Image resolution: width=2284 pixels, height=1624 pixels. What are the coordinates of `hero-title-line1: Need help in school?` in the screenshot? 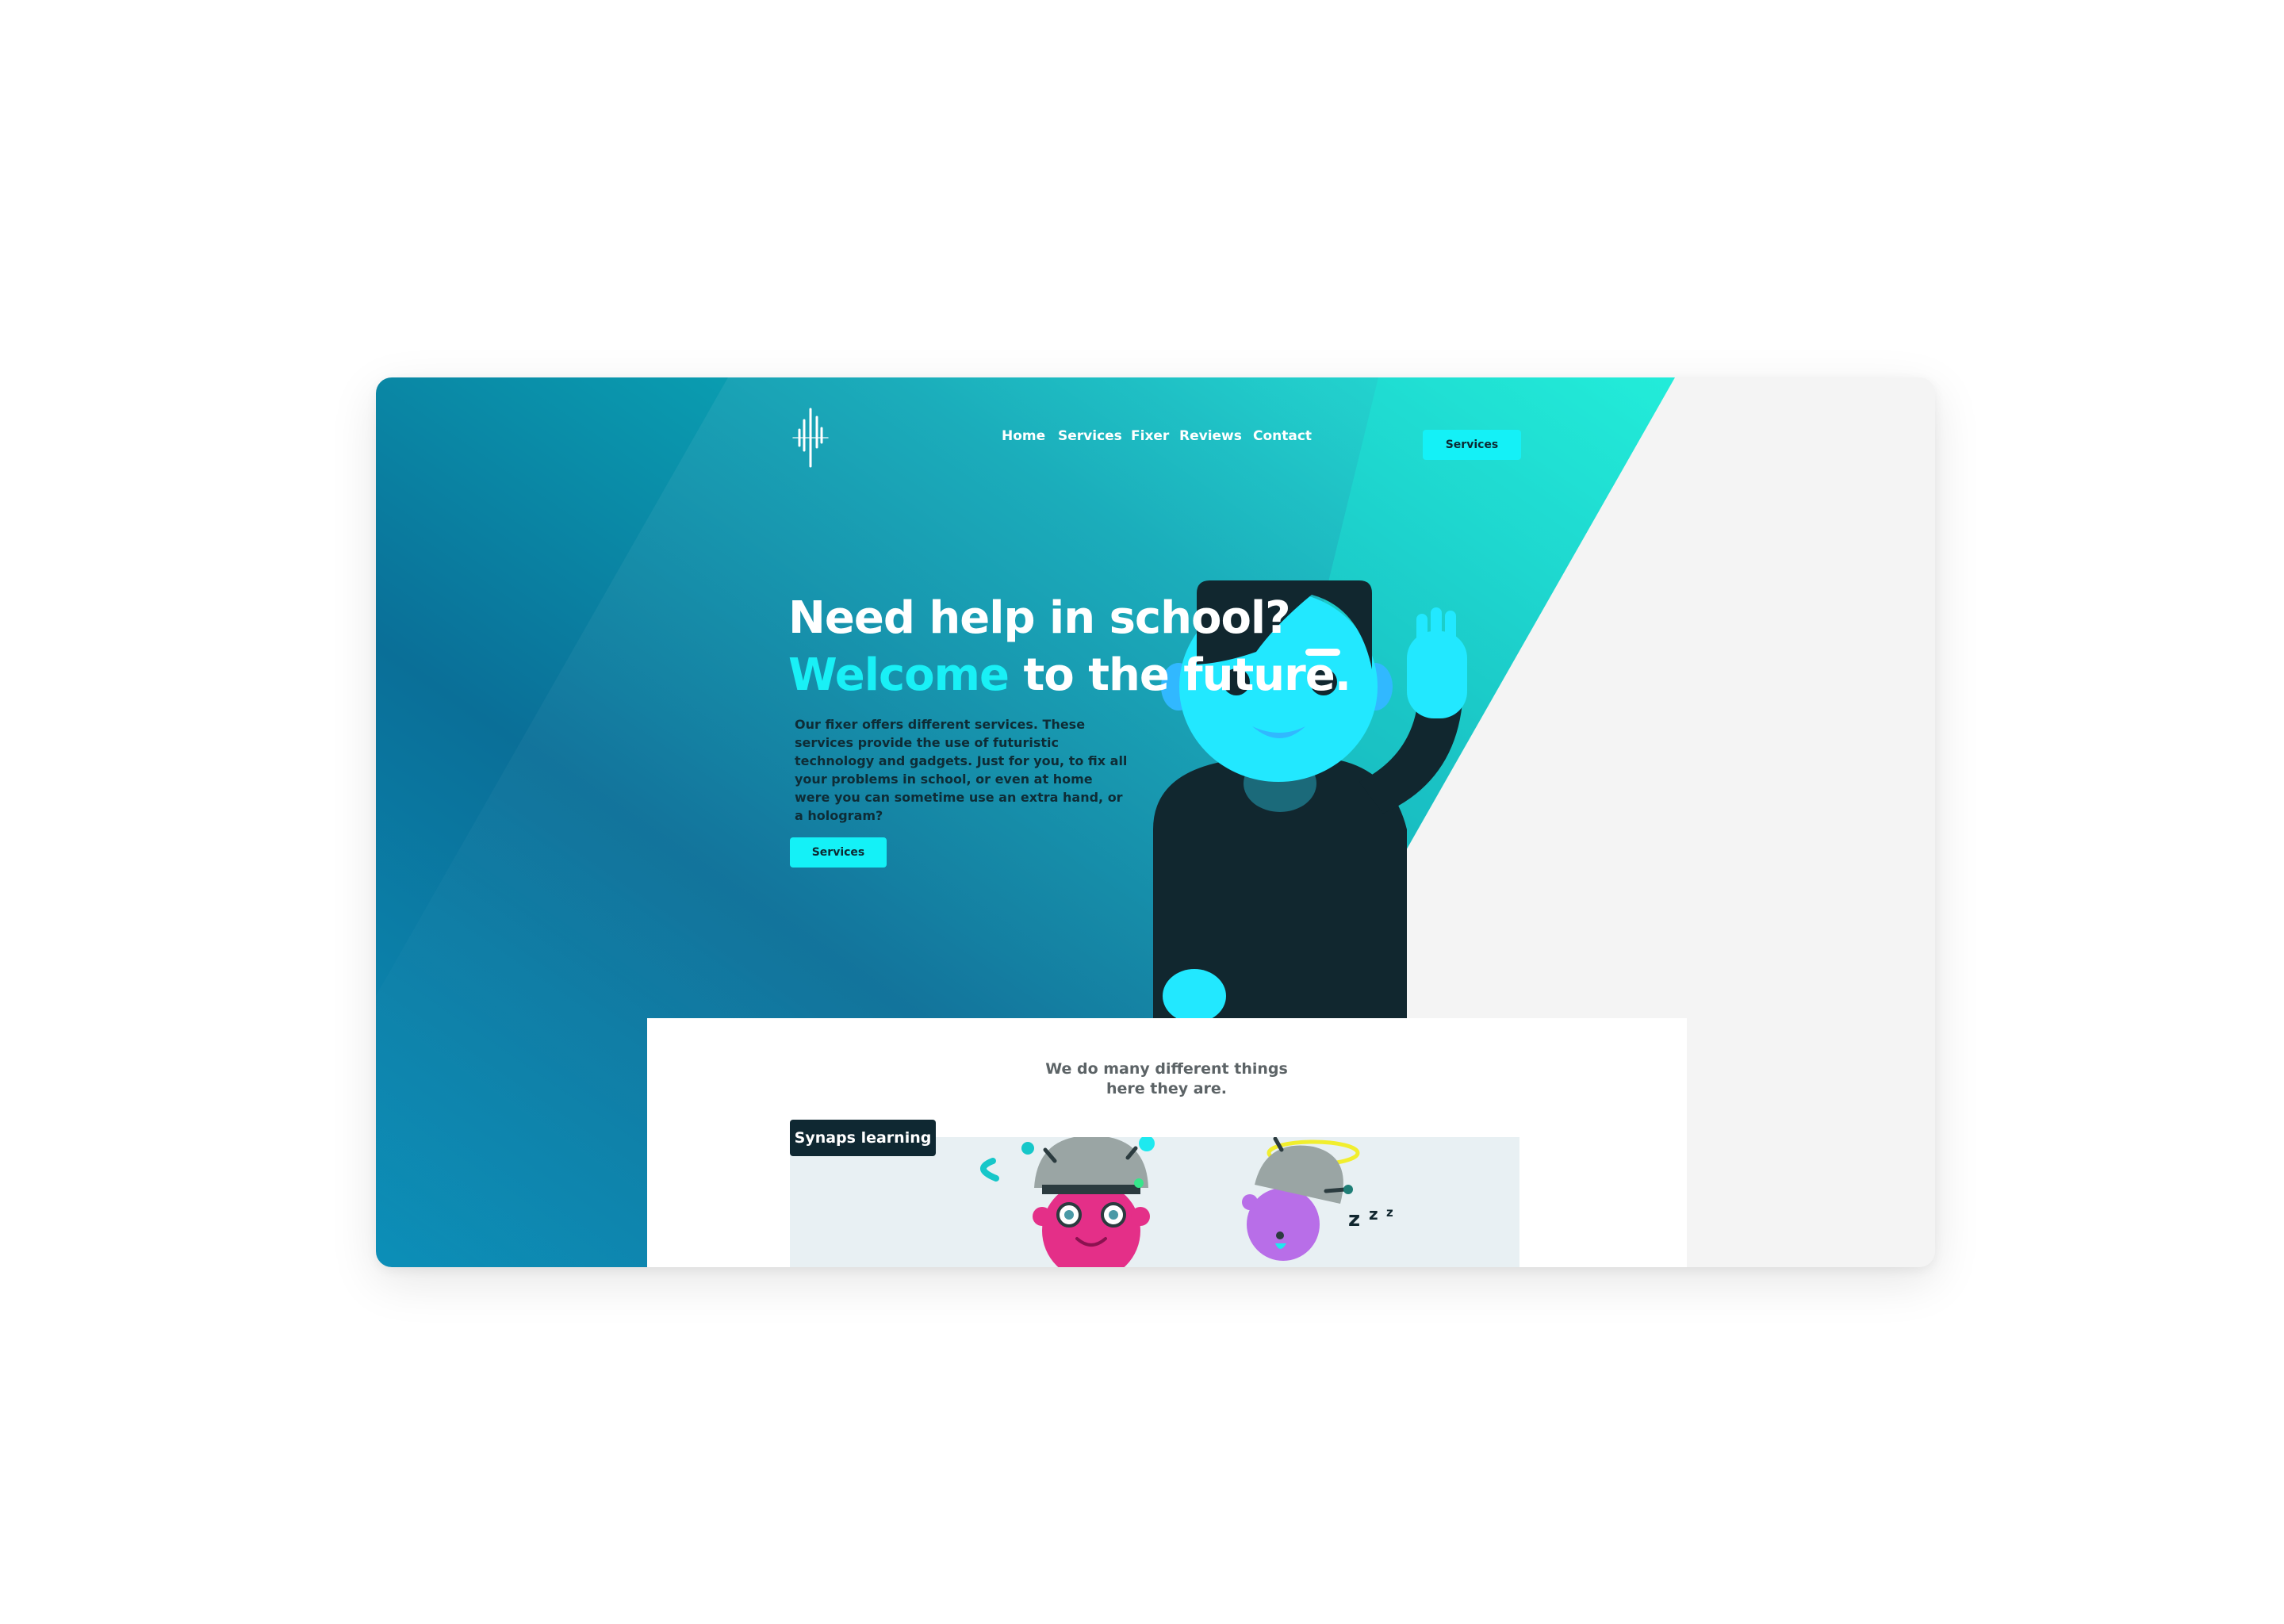 It's located at (1039, 618).